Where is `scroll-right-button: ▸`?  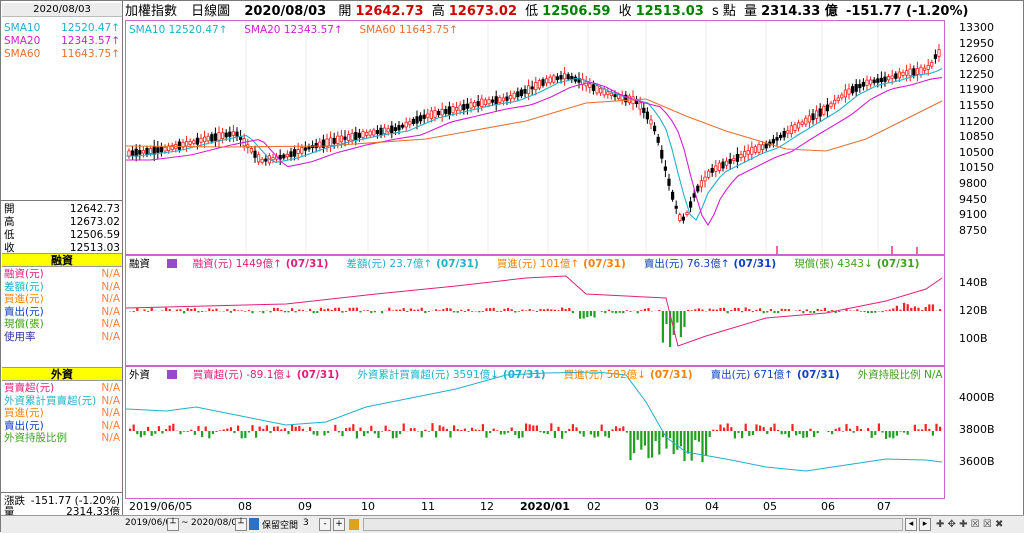 scroll-right-button: ▸ is located at coordinates (925, 524).